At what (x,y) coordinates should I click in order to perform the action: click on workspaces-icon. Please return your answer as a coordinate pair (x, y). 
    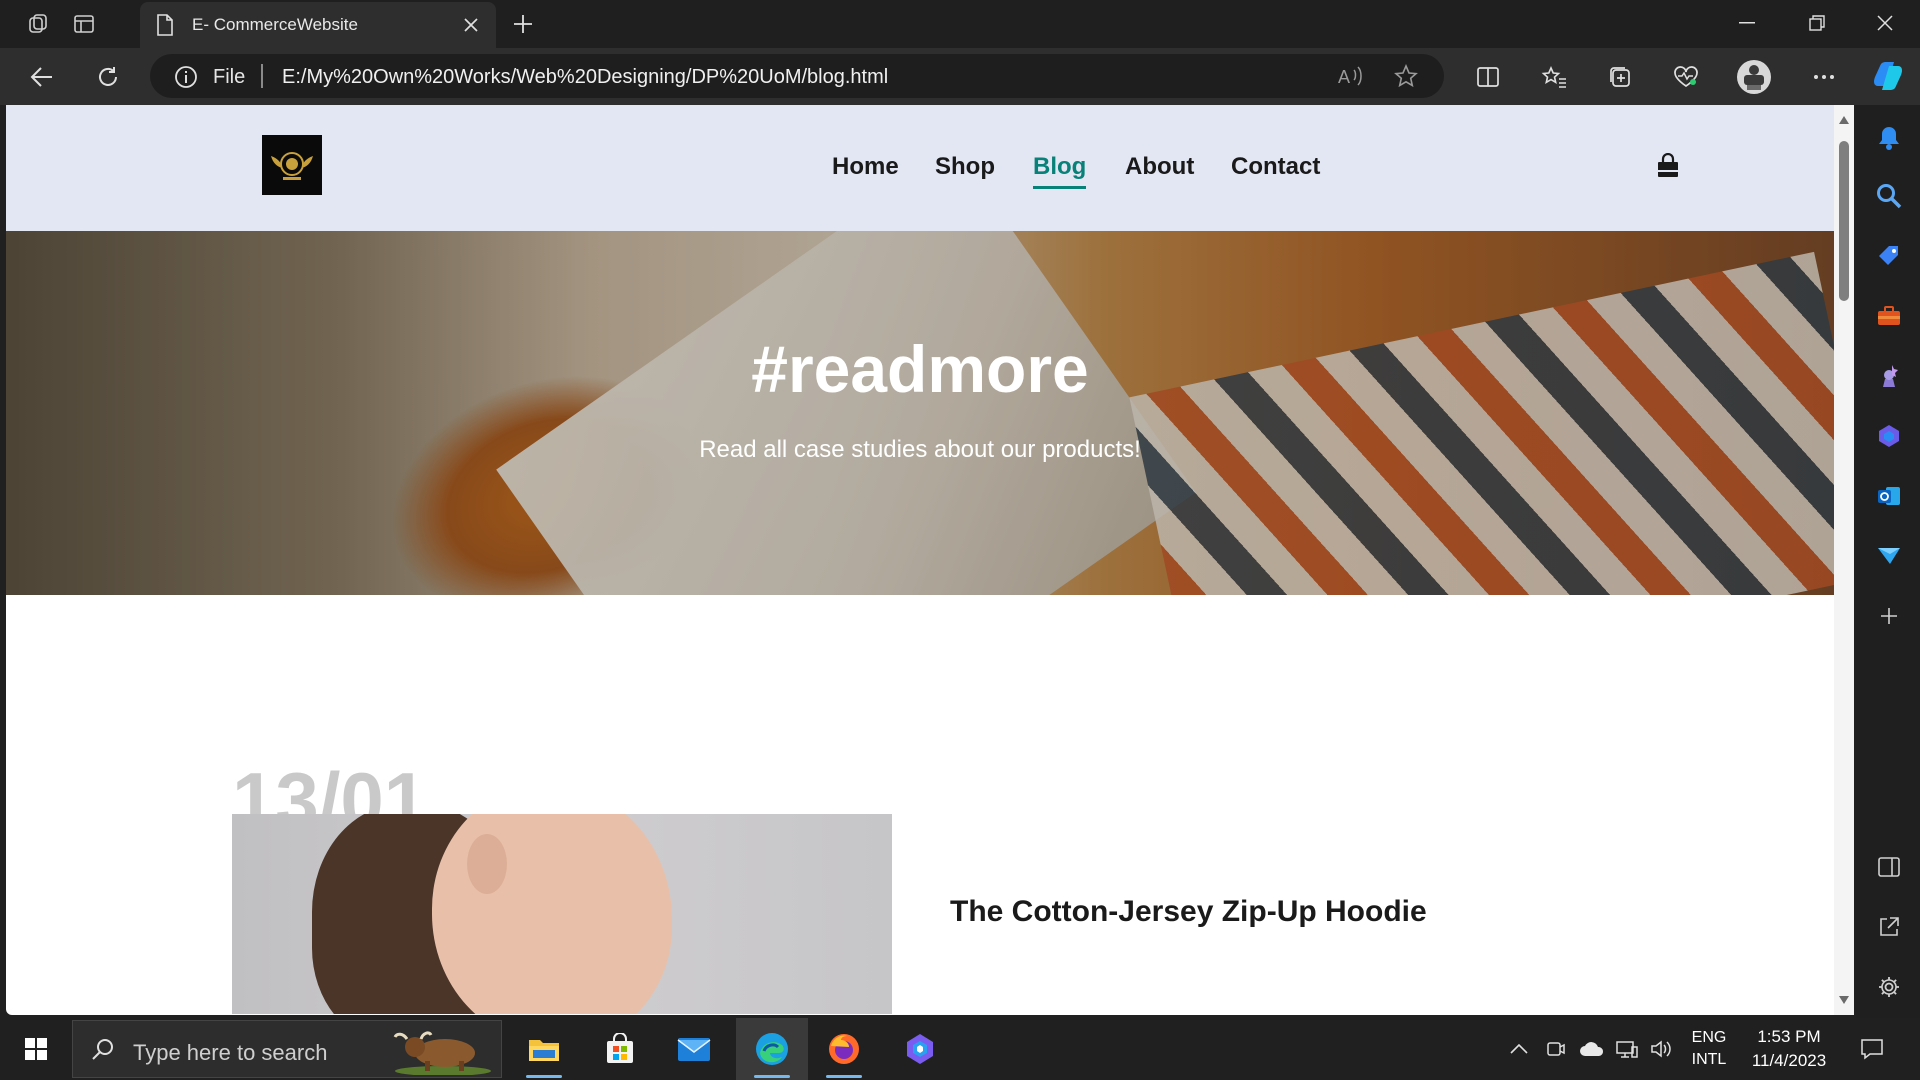
    Looking at the image, I should click on (38, 24).